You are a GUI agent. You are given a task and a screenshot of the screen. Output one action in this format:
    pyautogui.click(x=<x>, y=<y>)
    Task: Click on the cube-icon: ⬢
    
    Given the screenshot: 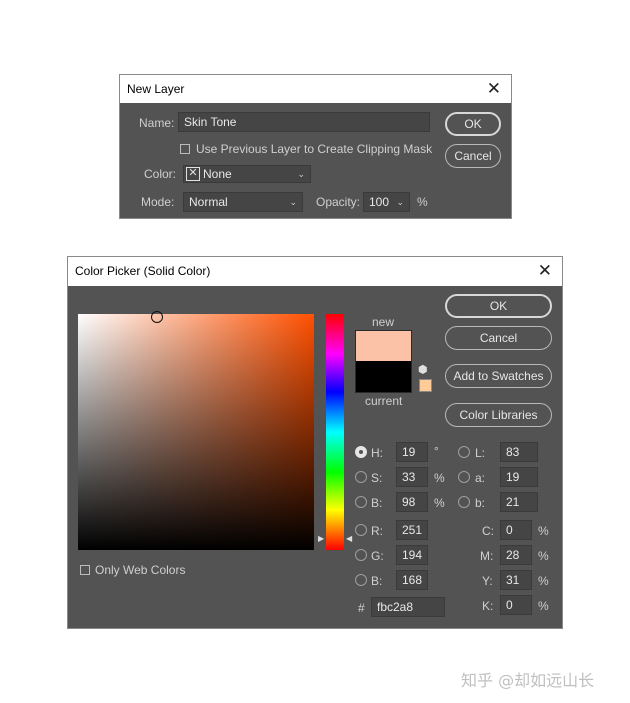 What is the action you would take?
    pyautogui.click(x=423, y=369)
    